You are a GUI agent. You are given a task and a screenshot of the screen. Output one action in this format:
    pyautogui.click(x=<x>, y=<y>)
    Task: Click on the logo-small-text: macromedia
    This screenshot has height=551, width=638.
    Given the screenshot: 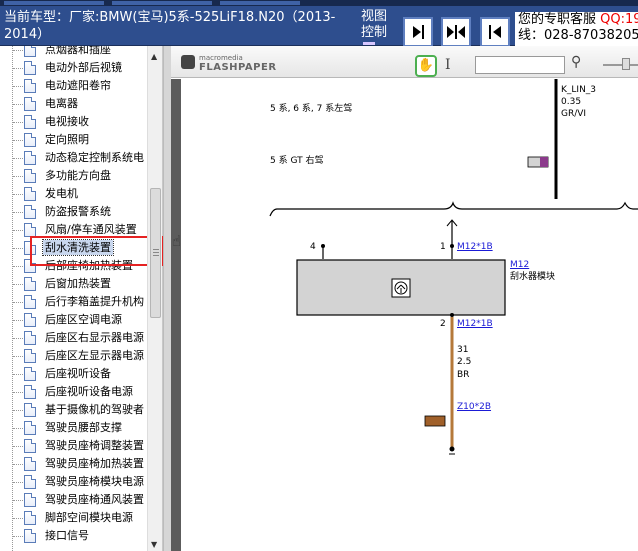 What is the action you would take?
    pyautogui.click(x=221, y=58)
    